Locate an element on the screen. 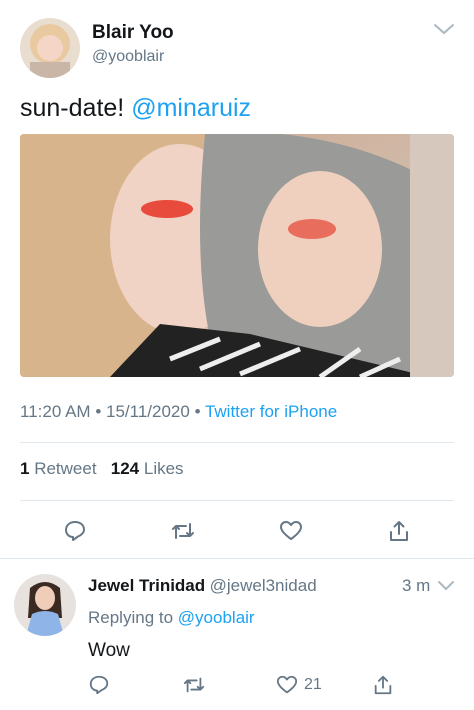 The height and width of the screenshot is (710, 474). retweet-button is located at coordinates (183, 531).